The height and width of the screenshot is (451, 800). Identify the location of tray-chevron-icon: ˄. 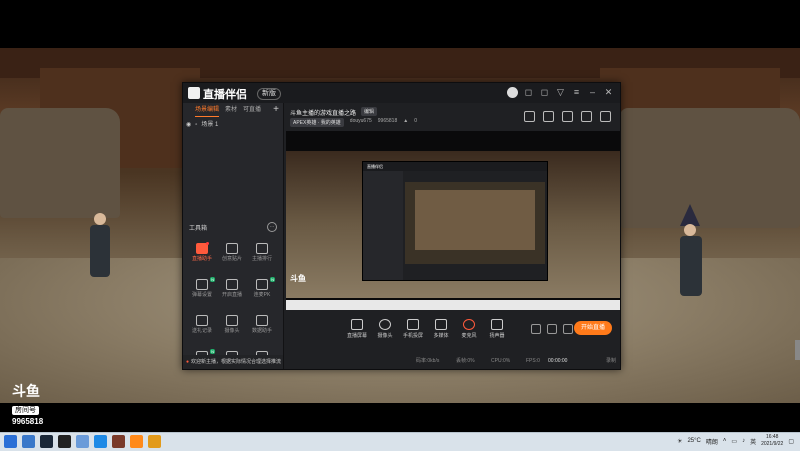
(725, 441).